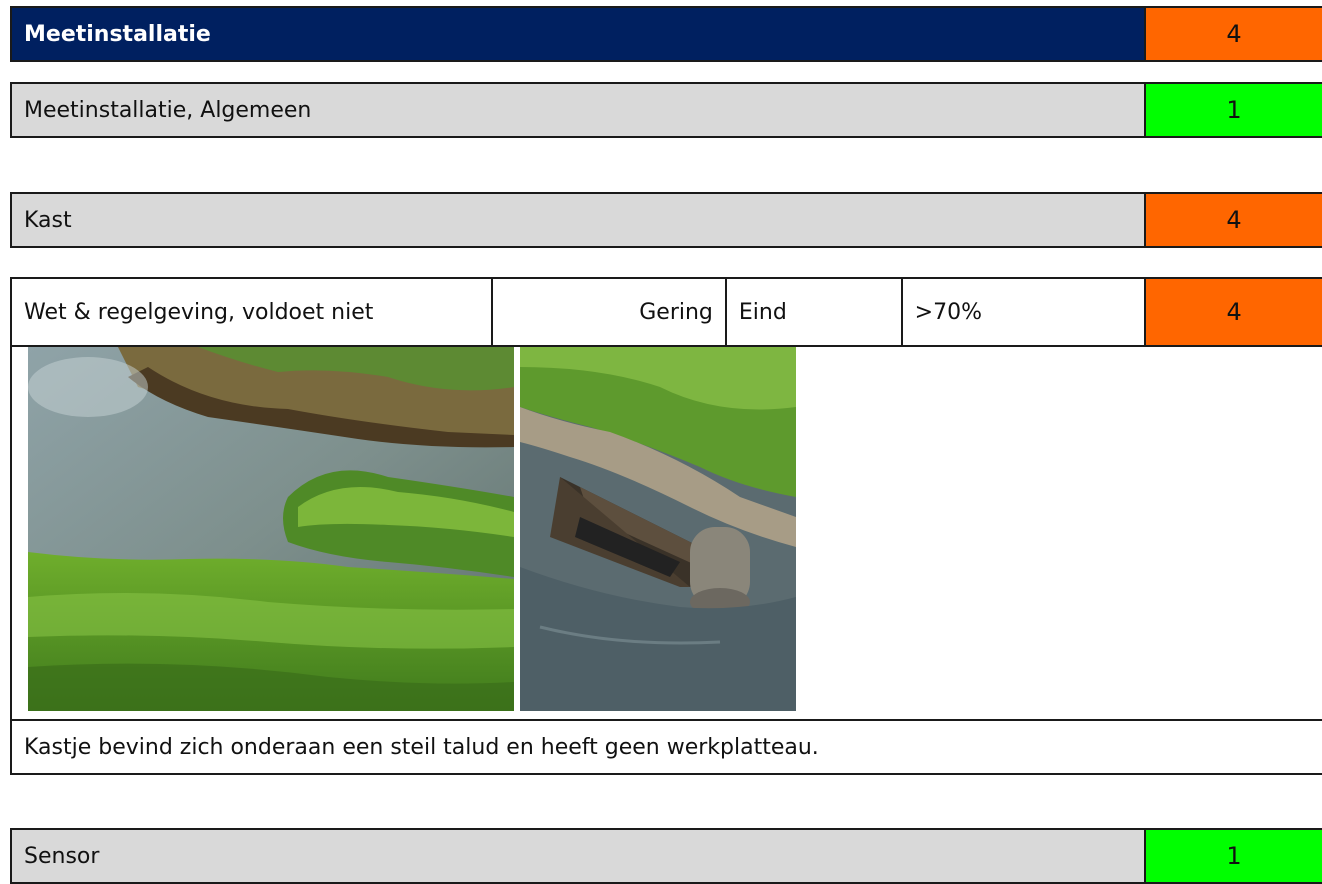  What do you see at coordinates (1233, 220) in the screenshot?
I see `section-score: 4` at bounding box center [1233, 220].